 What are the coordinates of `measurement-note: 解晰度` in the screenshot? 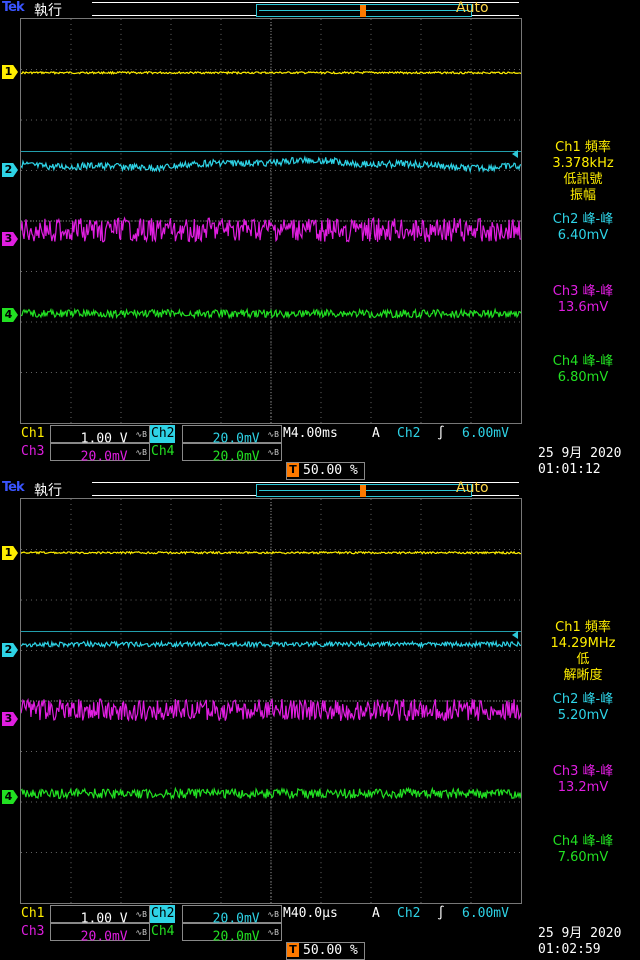 It's located at (583, 675).